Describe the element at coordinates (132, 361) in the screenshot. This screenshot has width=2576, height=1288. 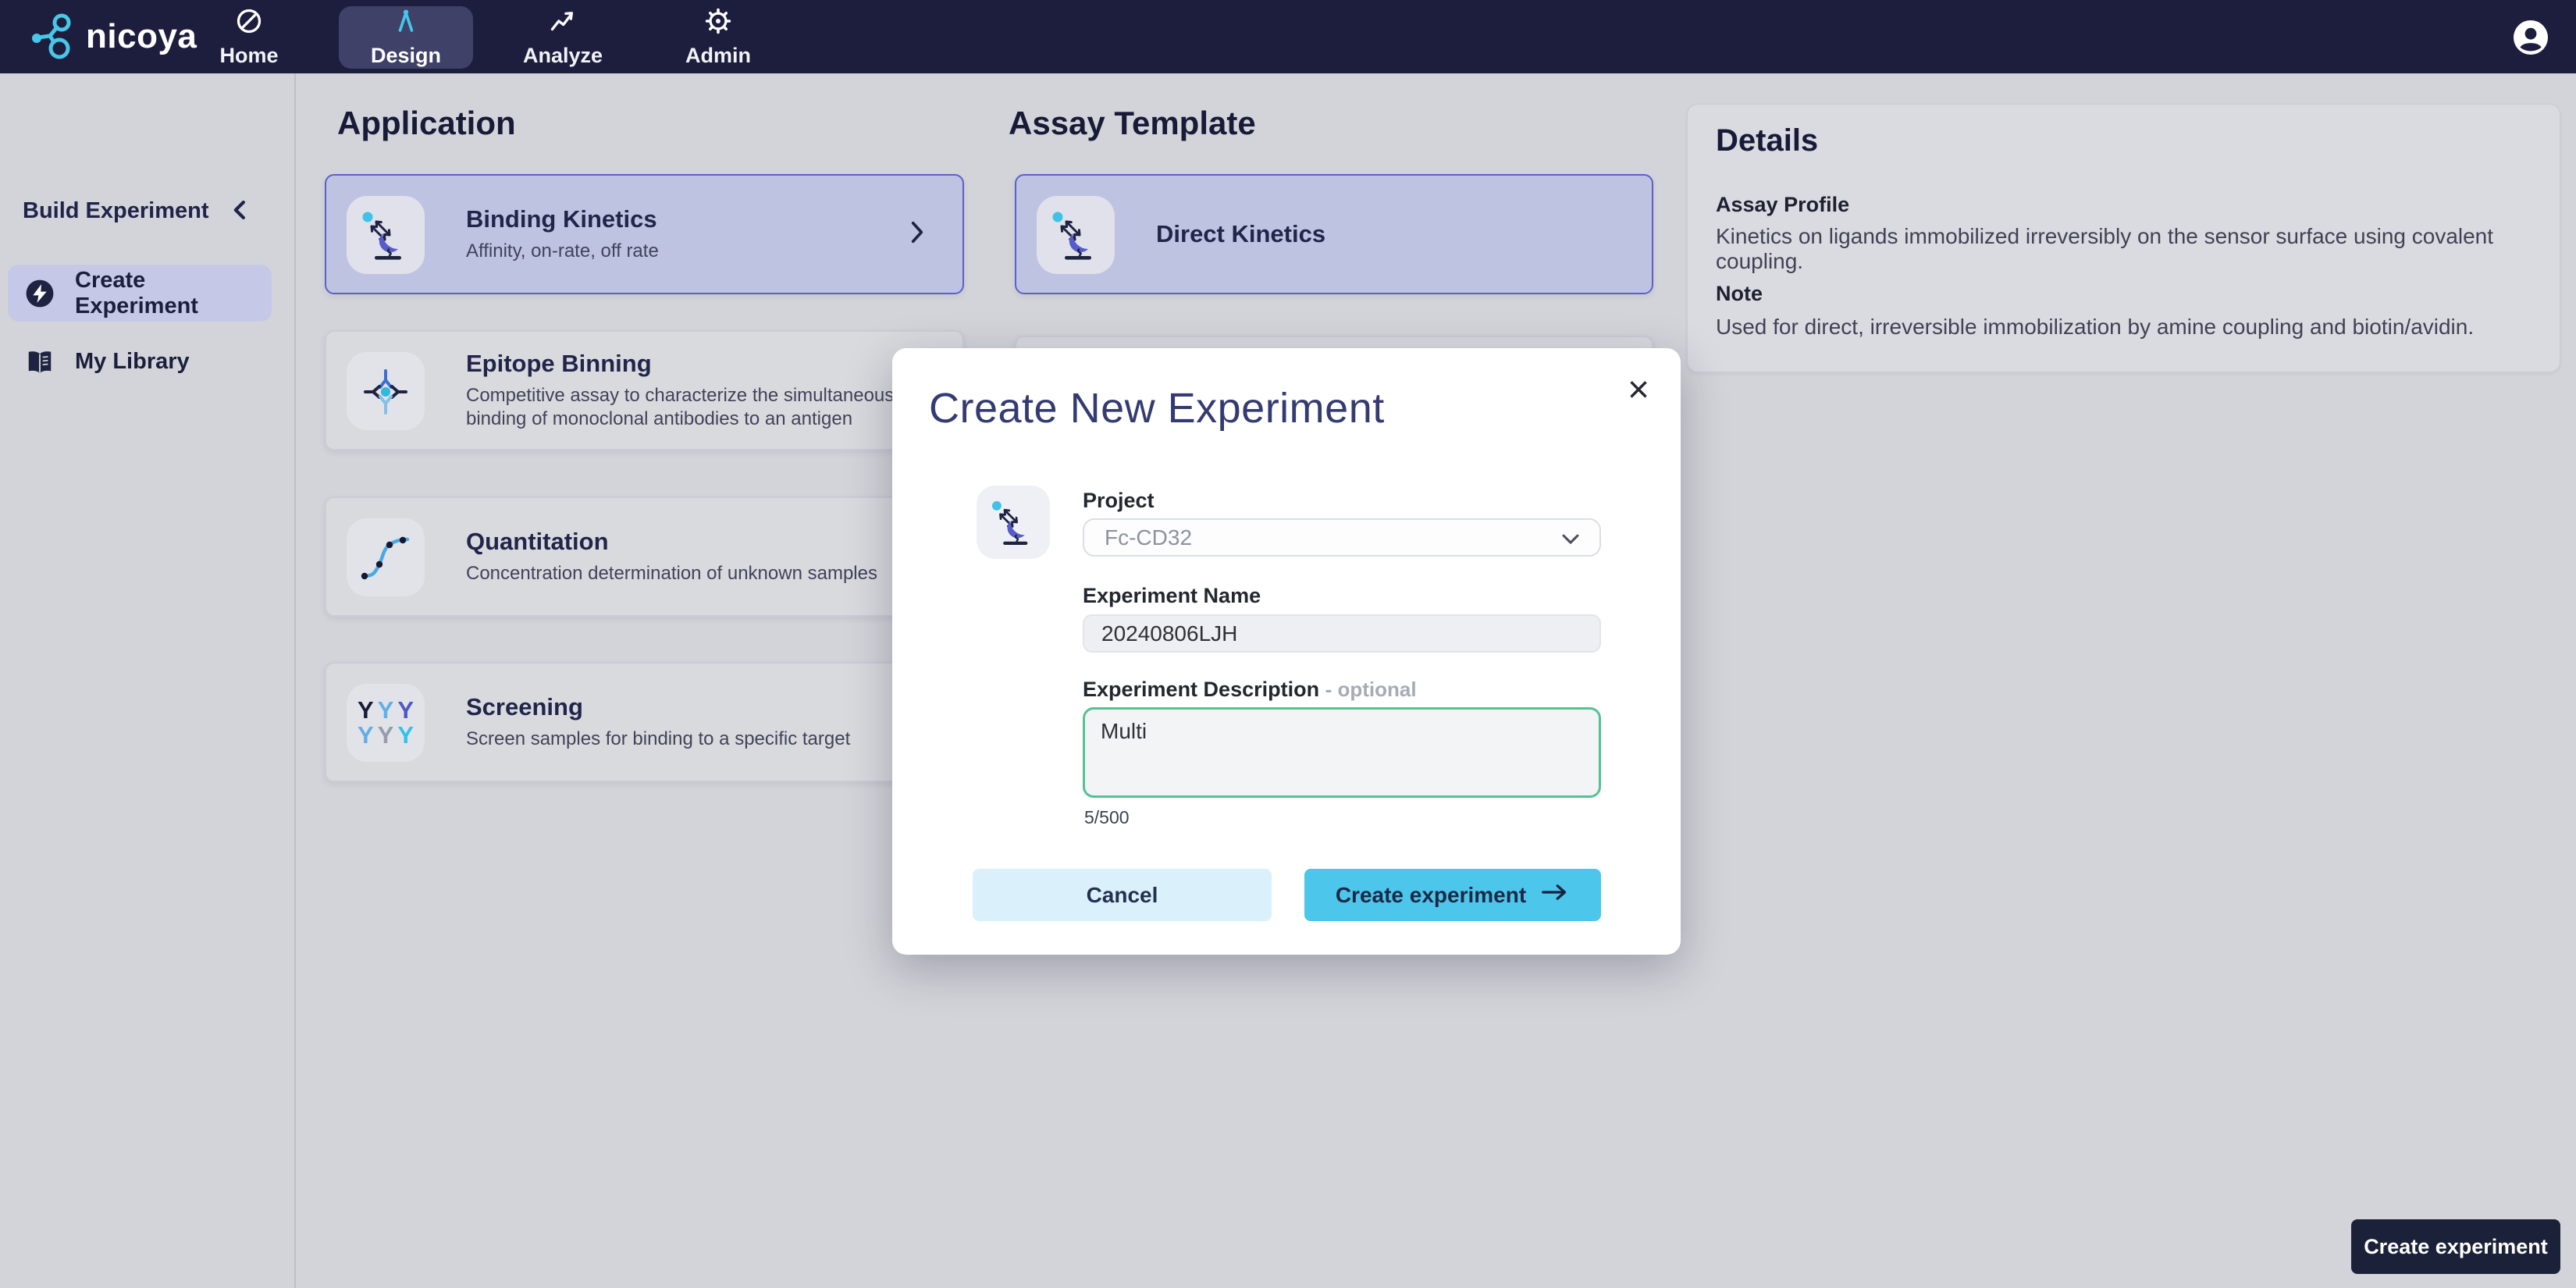
I see `sidebar-item-label: My Library` at that location.